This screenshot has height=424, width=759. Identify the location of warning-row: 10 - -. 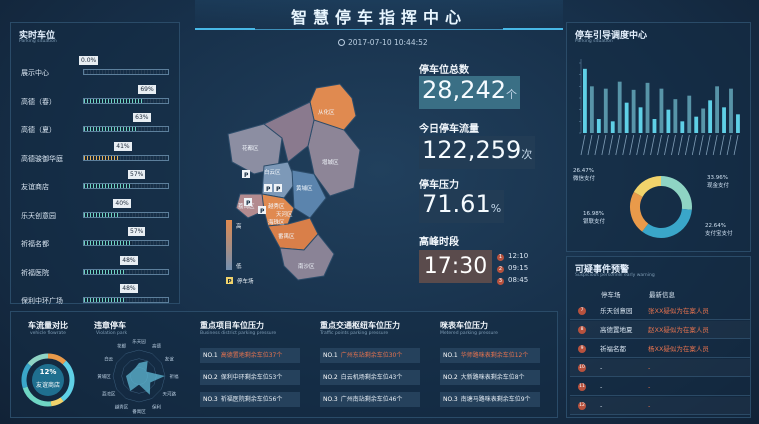
(660, 368).